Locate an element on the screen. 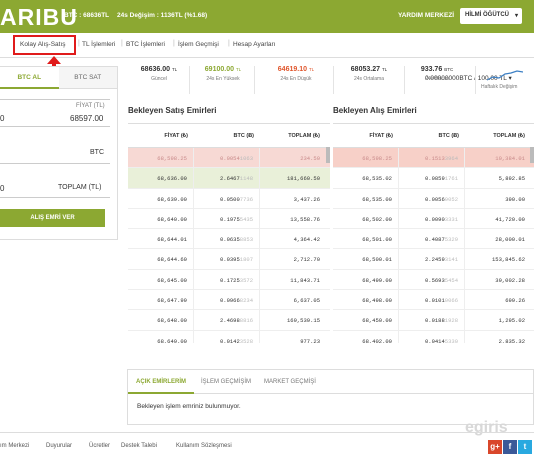 The width and height of the screenshot is (534, 462). total-cell: 2,712.70 is located at coordinates (293, 258).